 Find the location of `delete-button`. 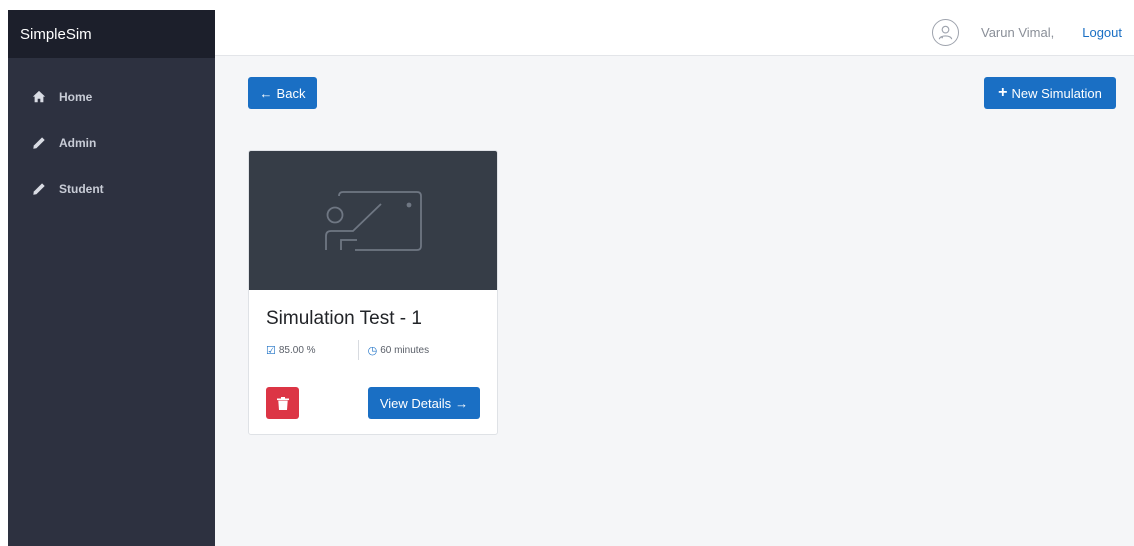

delete-button is located at coordinates (282, 403).